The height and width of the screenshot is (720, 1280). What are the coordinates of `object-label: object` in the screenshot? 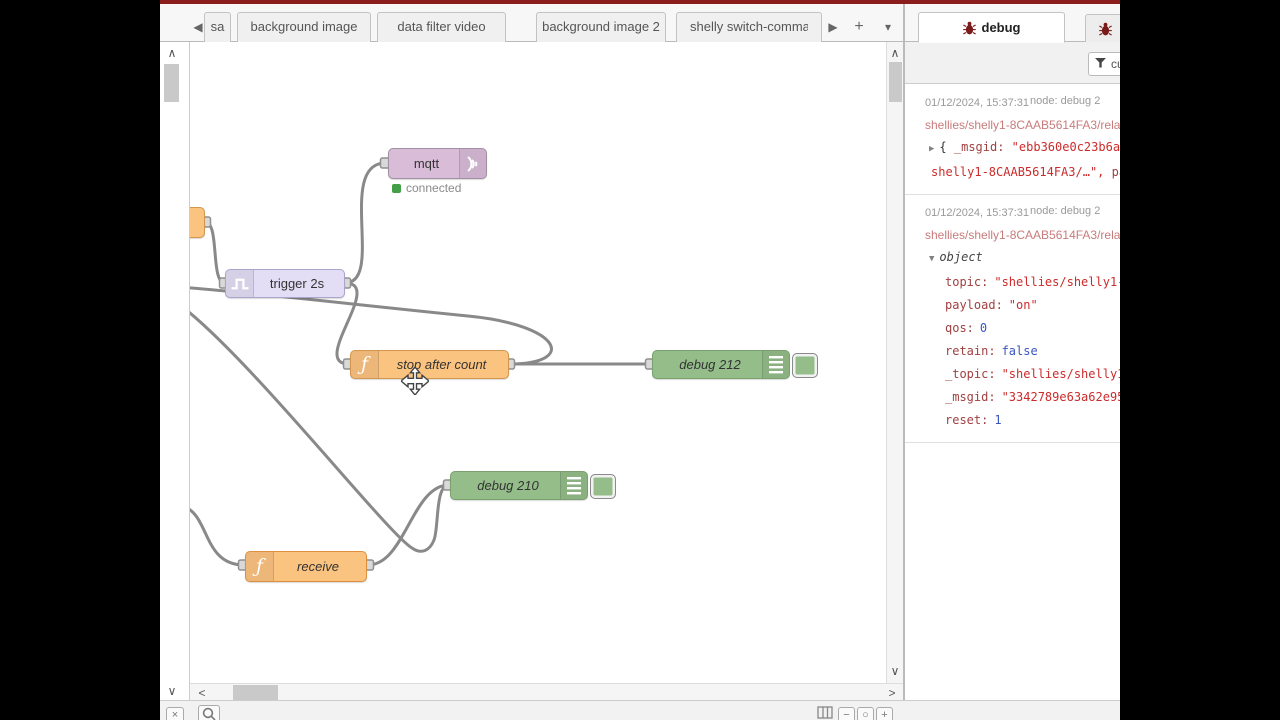 It's located at (961, 257).